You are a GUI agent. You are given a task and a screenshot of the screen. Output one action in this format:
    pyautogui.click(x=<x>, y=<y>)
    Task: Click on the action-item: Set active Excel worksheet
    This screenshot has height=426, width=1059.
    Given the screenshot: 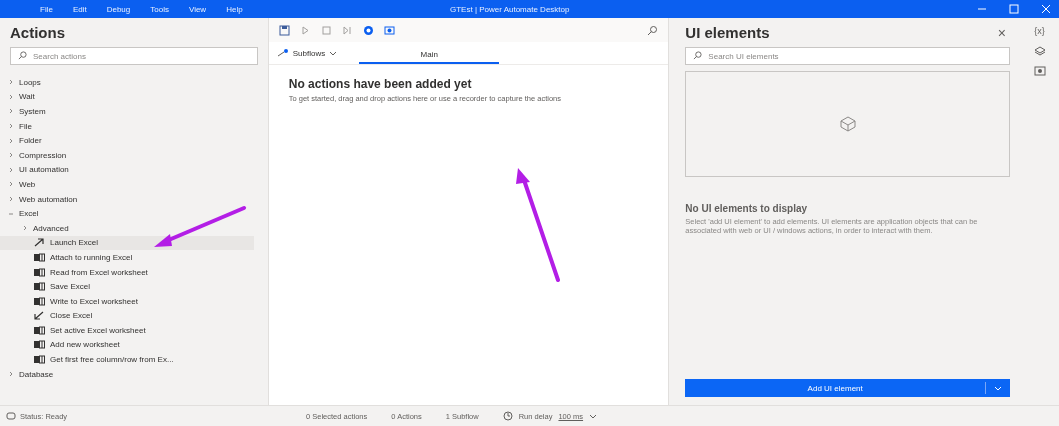 What is the action you would take?
    pyautogui.click(x=127, y=330)
    